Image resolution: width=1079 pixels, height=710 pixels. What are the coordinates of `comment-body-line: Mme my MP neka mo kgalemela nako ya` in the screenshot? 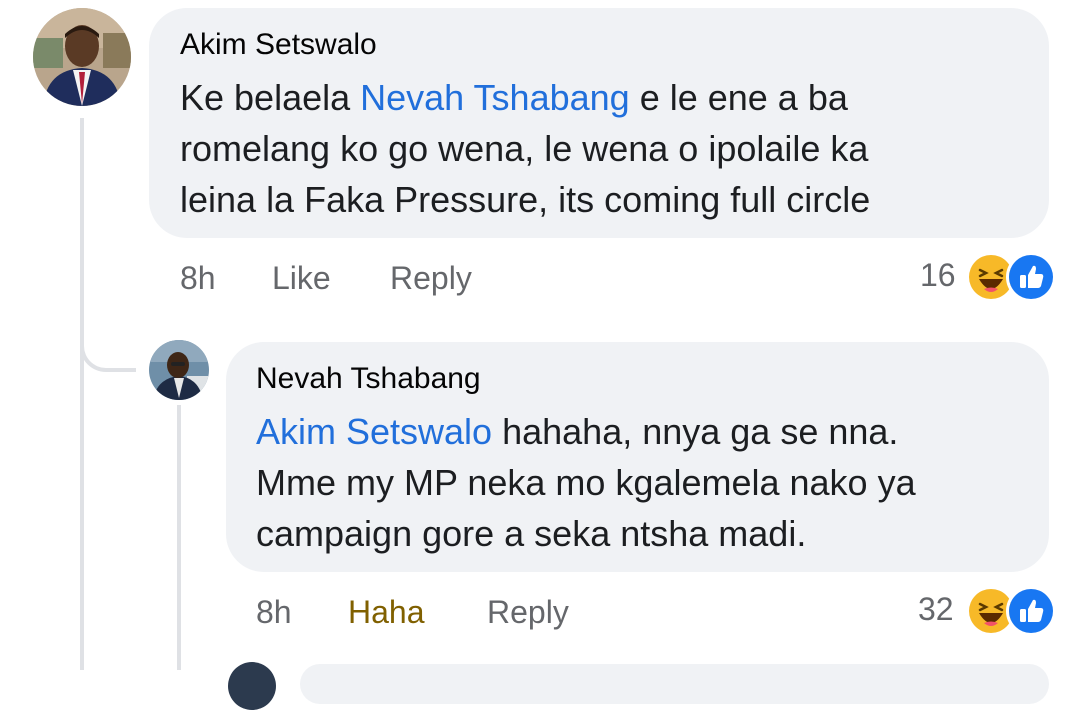 It's located at (586, 482).